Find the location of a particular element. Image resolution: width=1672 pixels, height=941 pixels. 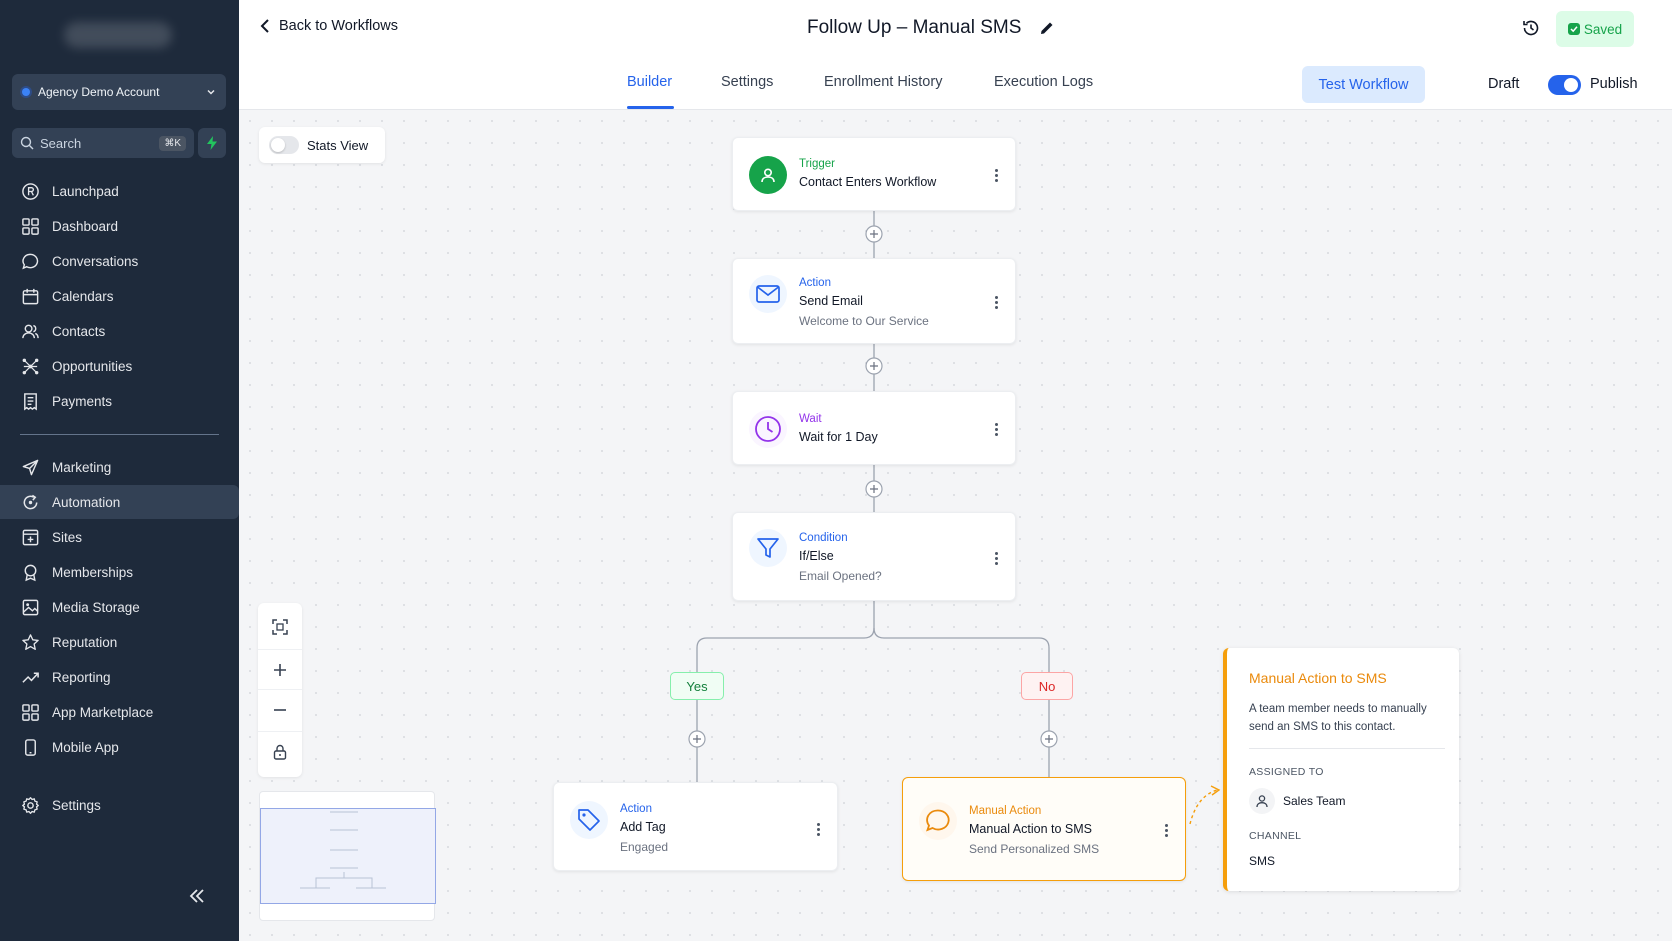

edit-pencil-icon is located at coordinates (1047, 28).